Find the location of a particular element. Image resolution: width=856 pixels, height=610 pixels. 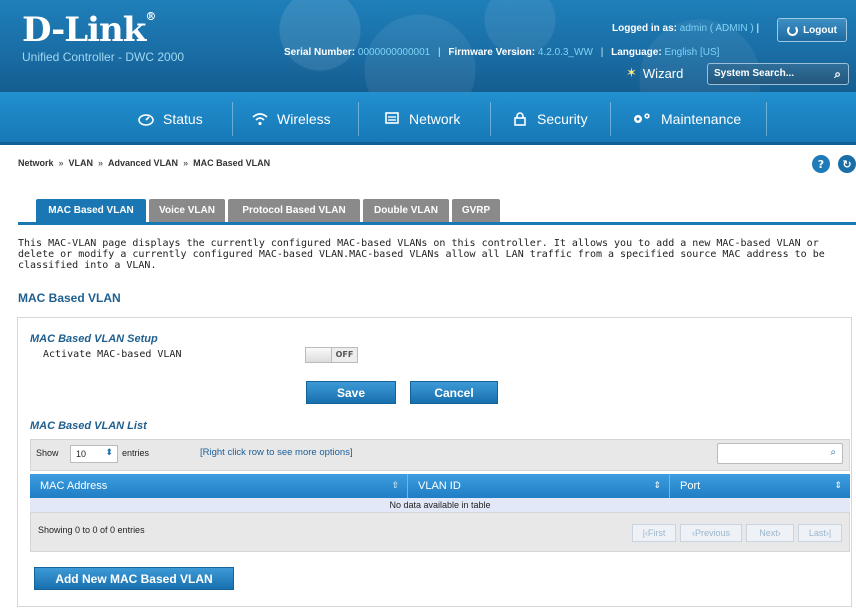

gears-icon is located at coordinates (642, 117).